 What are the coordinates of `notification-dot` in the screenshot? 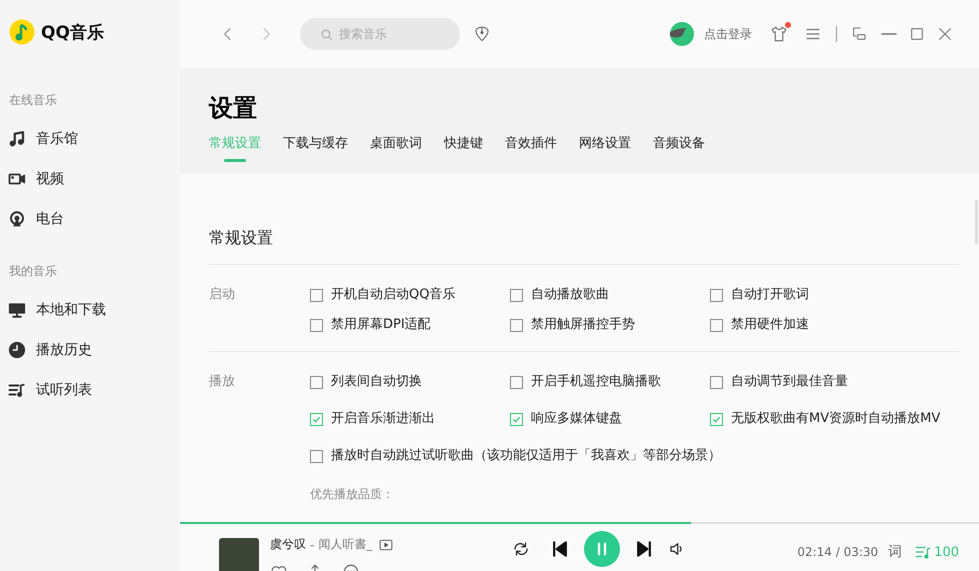 It's located at (788, 25).